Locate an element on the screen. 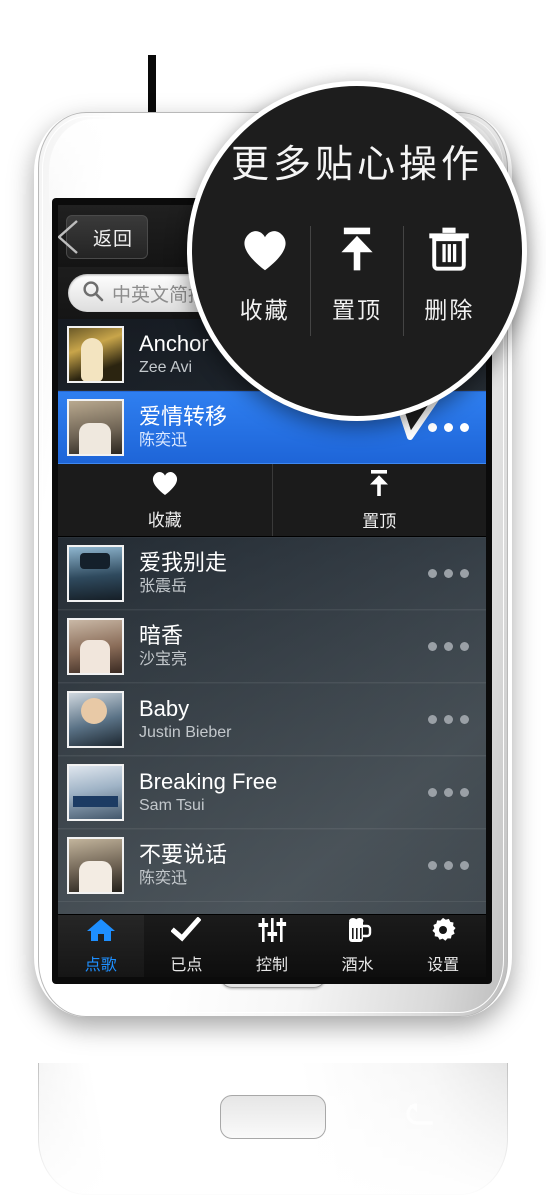 Image resolution: width=546 pixels, height=1195 pixels. song-title: 暗香 is located at coordinates (161, 635).